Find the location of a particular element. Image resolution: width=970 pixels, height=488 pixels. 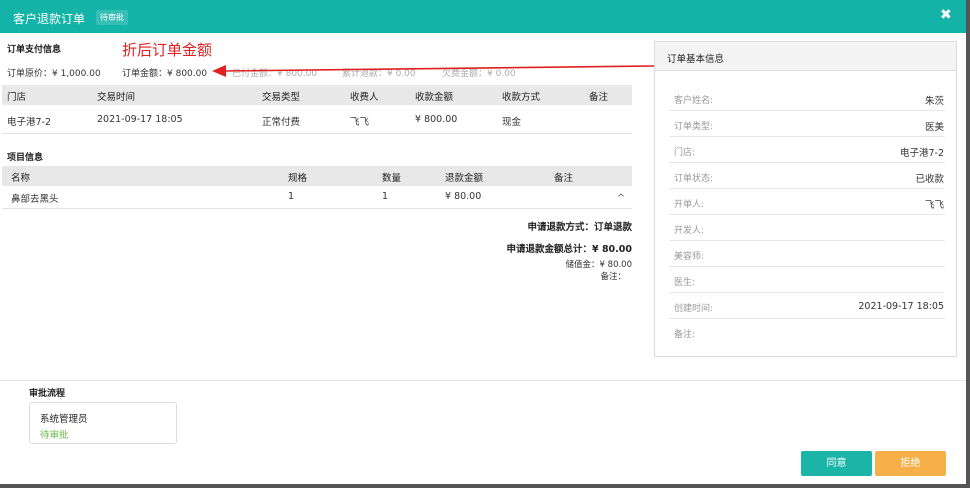

item-refund: ¥ 80.00 is located at coordinates (463, 196).